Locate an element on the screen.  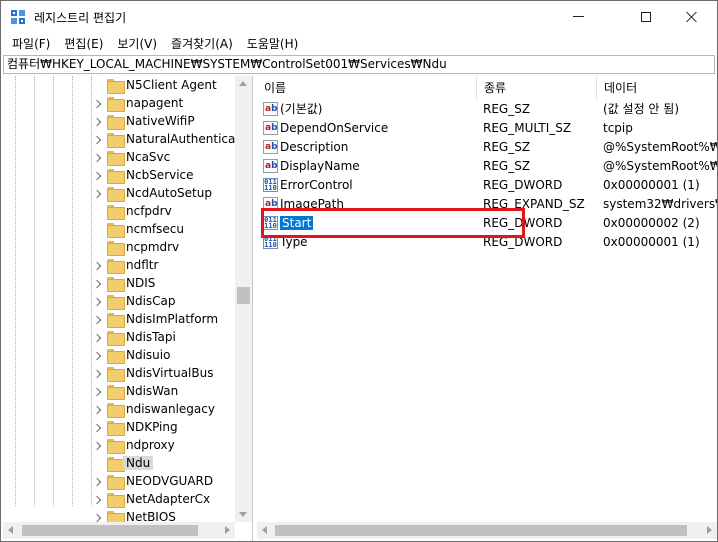
value-data: tcpip is located at coordinates (618, 128).